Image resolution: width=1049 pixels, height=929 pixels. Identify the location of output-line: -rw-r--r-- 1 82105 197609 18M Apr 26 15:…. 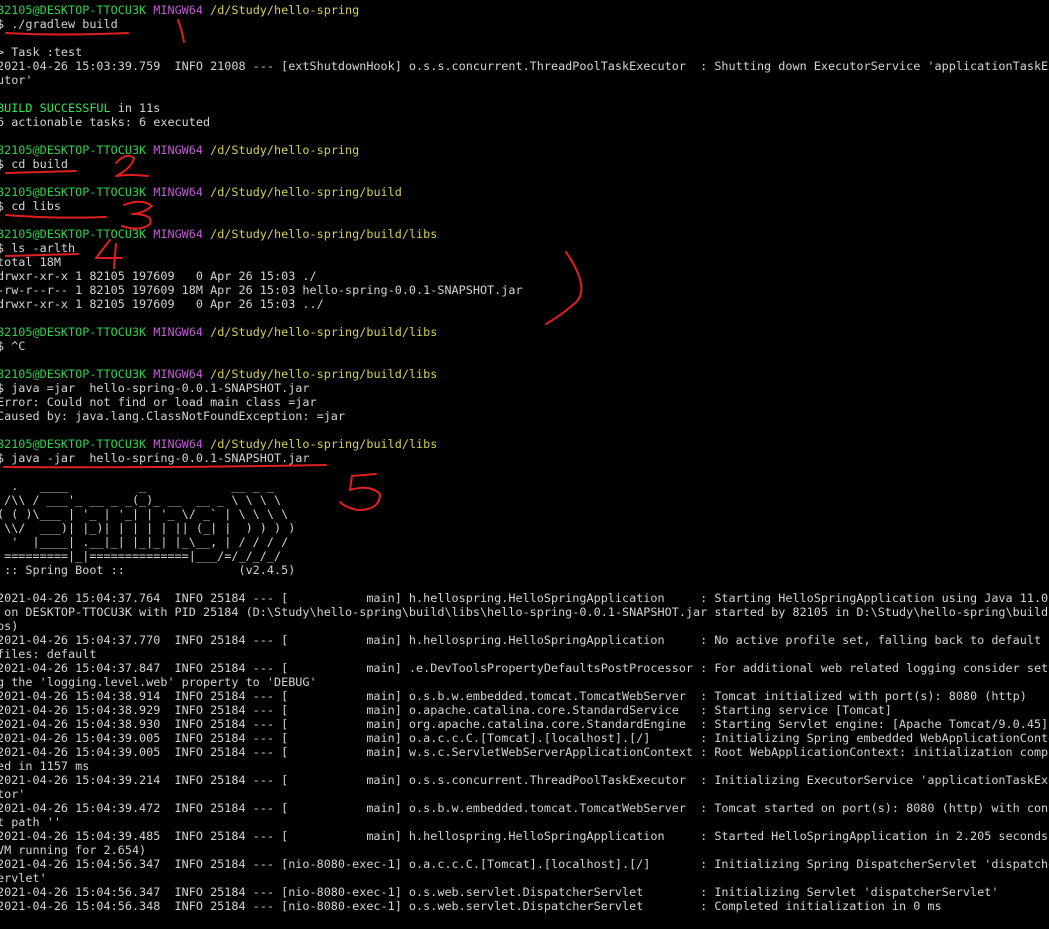
(261, 290).